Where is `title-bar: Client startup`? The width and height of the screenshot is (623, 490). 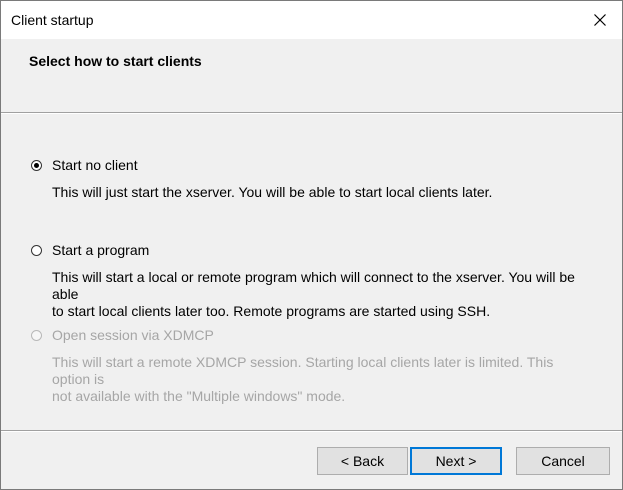
title-bar: Client startup is located at coordinates (311, 20).